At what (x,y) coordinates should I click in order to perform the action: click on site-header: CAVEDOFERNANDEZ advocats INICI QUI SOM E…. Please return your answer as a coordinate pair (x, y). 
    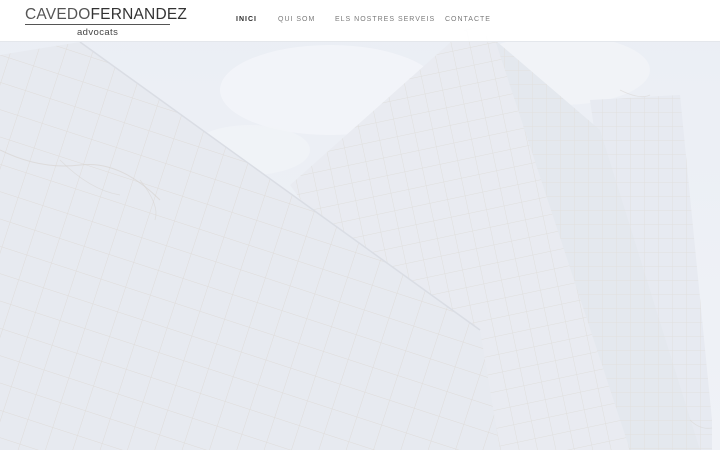
    Looking at the image, I should click on (360, 21).